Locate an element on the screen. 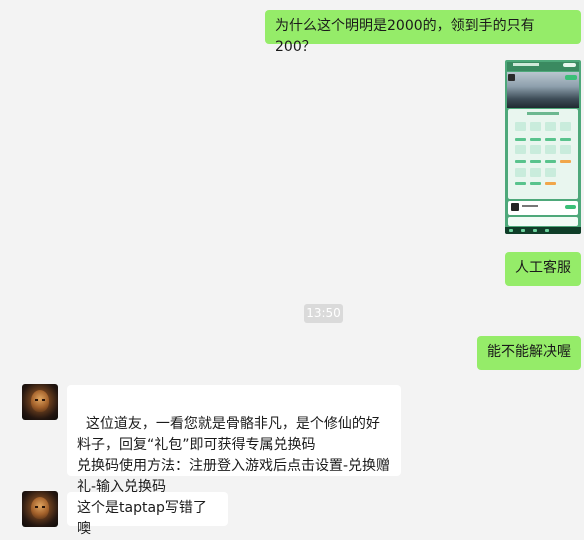 Image resolution: width=584 pixels, height=540 pixels. game-icon is located at coordinates (511, 77).